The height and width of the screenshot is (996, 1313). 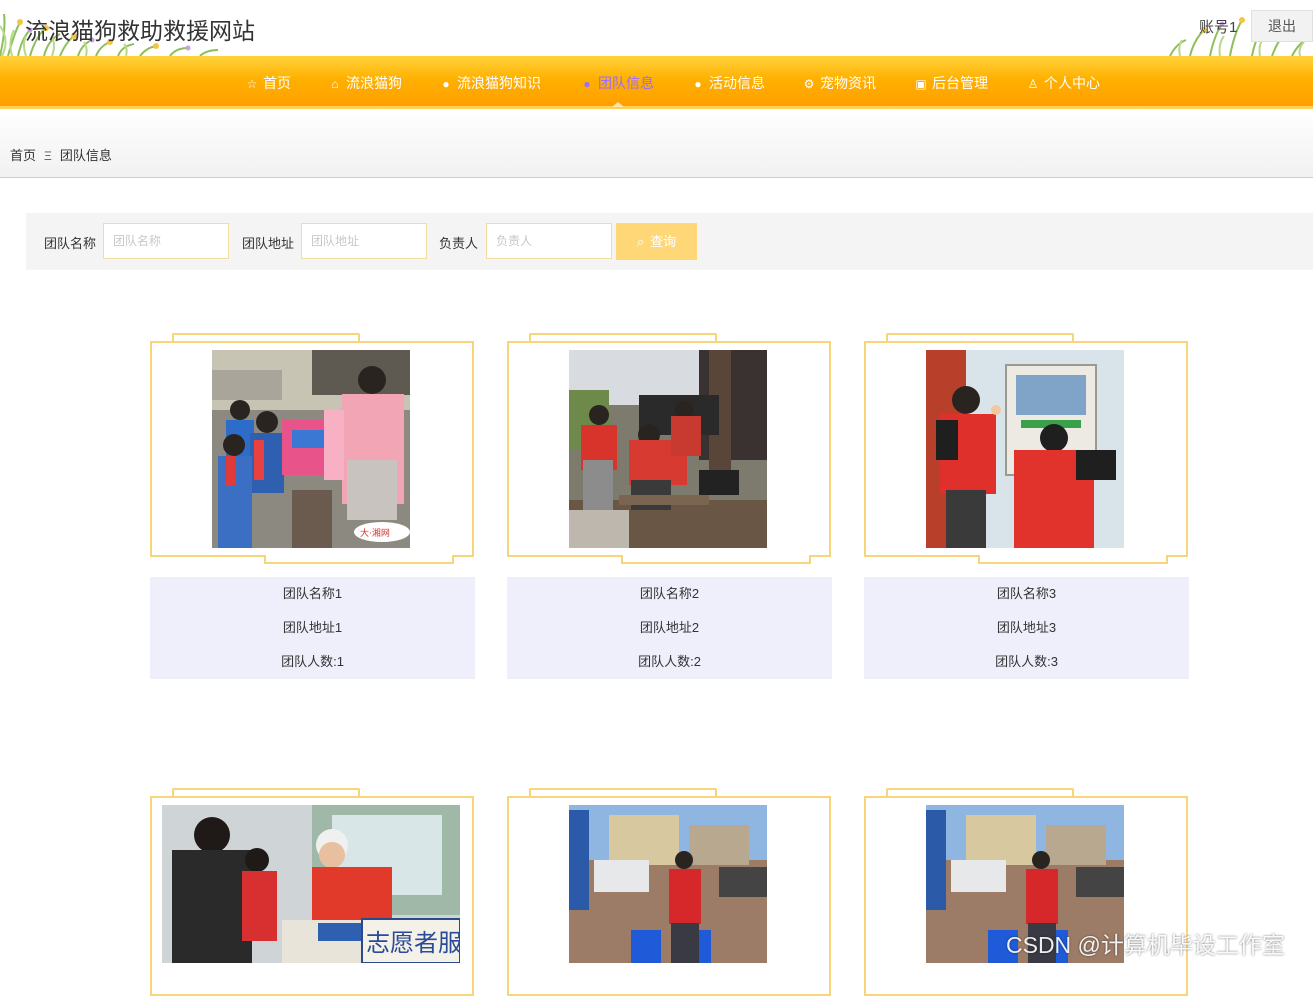 What do you see at coordinates (1218, 26) in the screenshot?
I see `account-label: 账号1` at bounding box center [1218, 26].